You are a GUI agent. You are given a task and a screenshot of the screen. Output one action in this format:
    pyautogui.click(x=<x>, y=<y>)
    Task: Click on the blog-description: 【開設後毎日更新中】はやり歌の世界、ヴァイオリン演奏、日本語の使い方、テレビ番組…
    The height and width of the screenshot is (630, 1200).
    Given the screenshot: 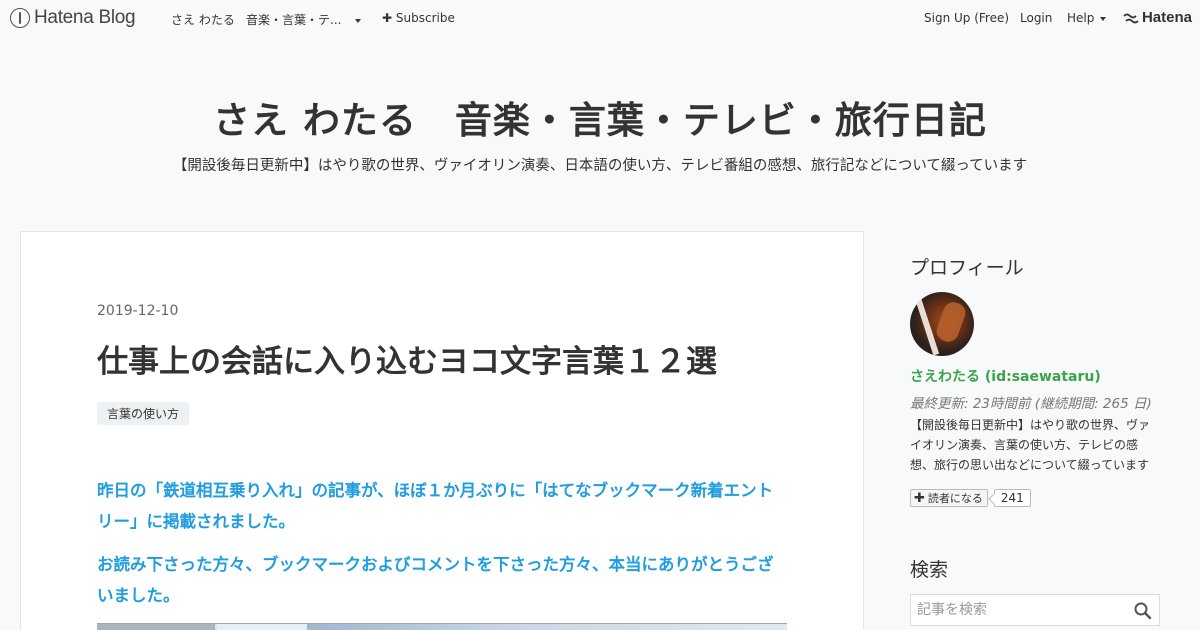 What is the action you would take?
    pyautogui.click(x=600, y=166)
    